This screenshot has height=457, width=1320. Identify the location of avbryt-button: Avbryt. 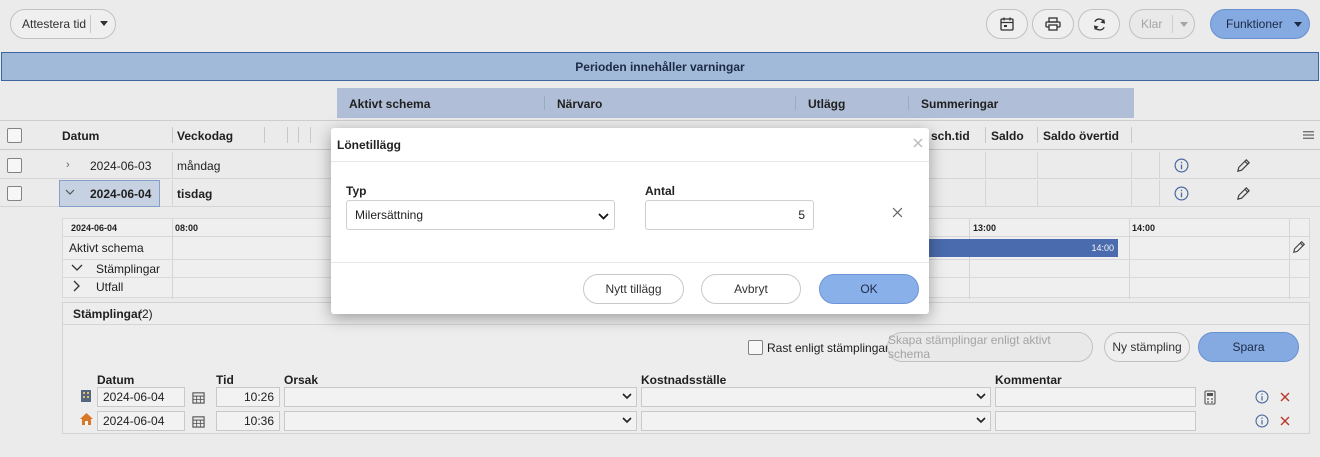
(751, 289).